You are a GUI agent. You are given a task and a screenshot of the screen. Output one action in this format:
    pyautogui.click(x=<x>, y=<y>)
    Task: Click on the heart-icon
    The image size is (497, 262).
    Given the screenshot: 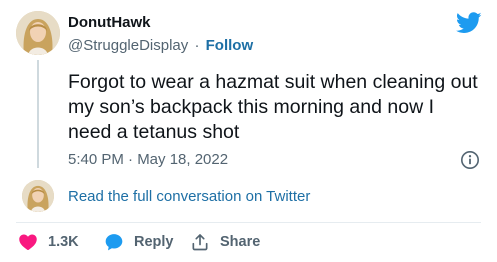 What is the action you would take?
    pyautogui.click(x=28, y=242)
    